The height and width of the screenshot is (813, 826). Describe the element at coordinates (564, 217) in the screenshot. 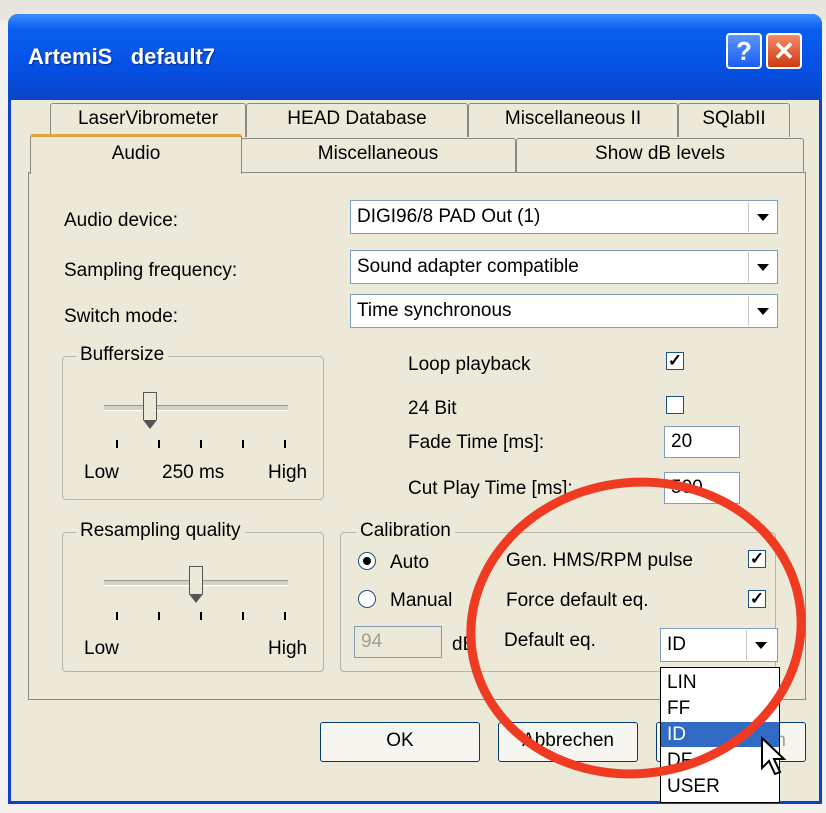

I see `audio-device-select: DIGI96/8 PAD Out (1)` at that location.